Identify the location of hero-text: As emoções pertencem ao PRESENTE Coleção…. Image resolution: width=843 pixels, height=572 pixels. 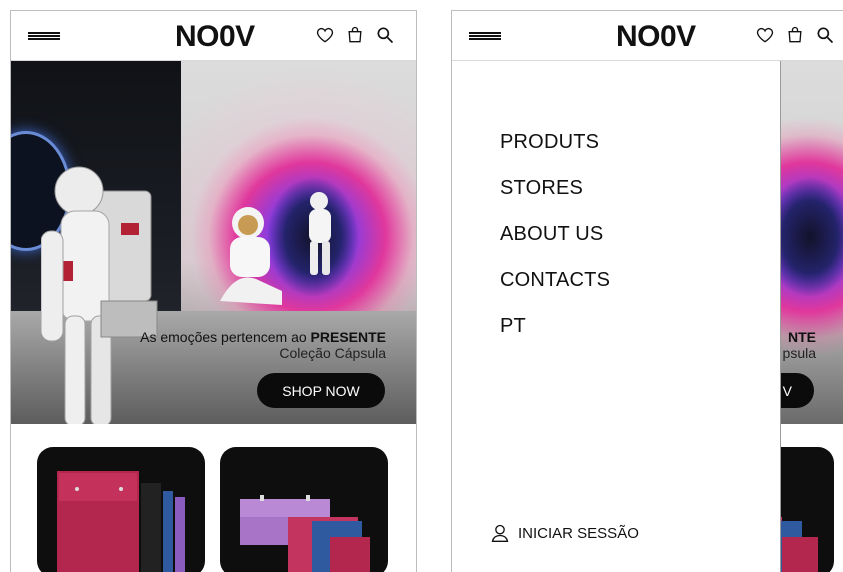
(263, 345).